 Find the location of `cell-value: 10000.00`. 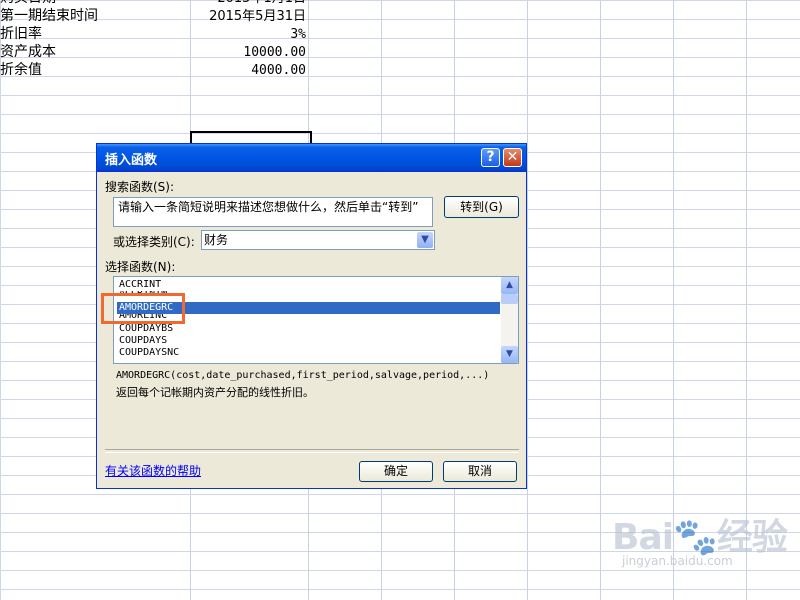

cell-value: 10000.00 is located at coordinates (153, 52).